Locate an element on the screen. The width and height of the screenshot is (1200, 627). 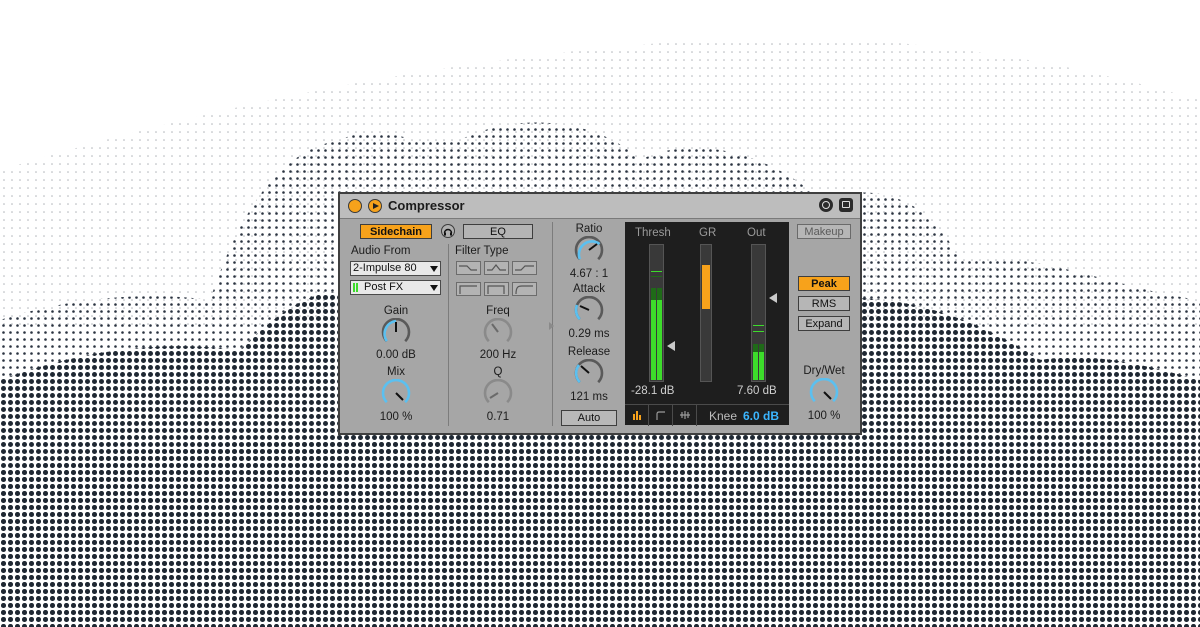
audio-from-tap-dropdown: Post FX is located at coordinates (395, 287).